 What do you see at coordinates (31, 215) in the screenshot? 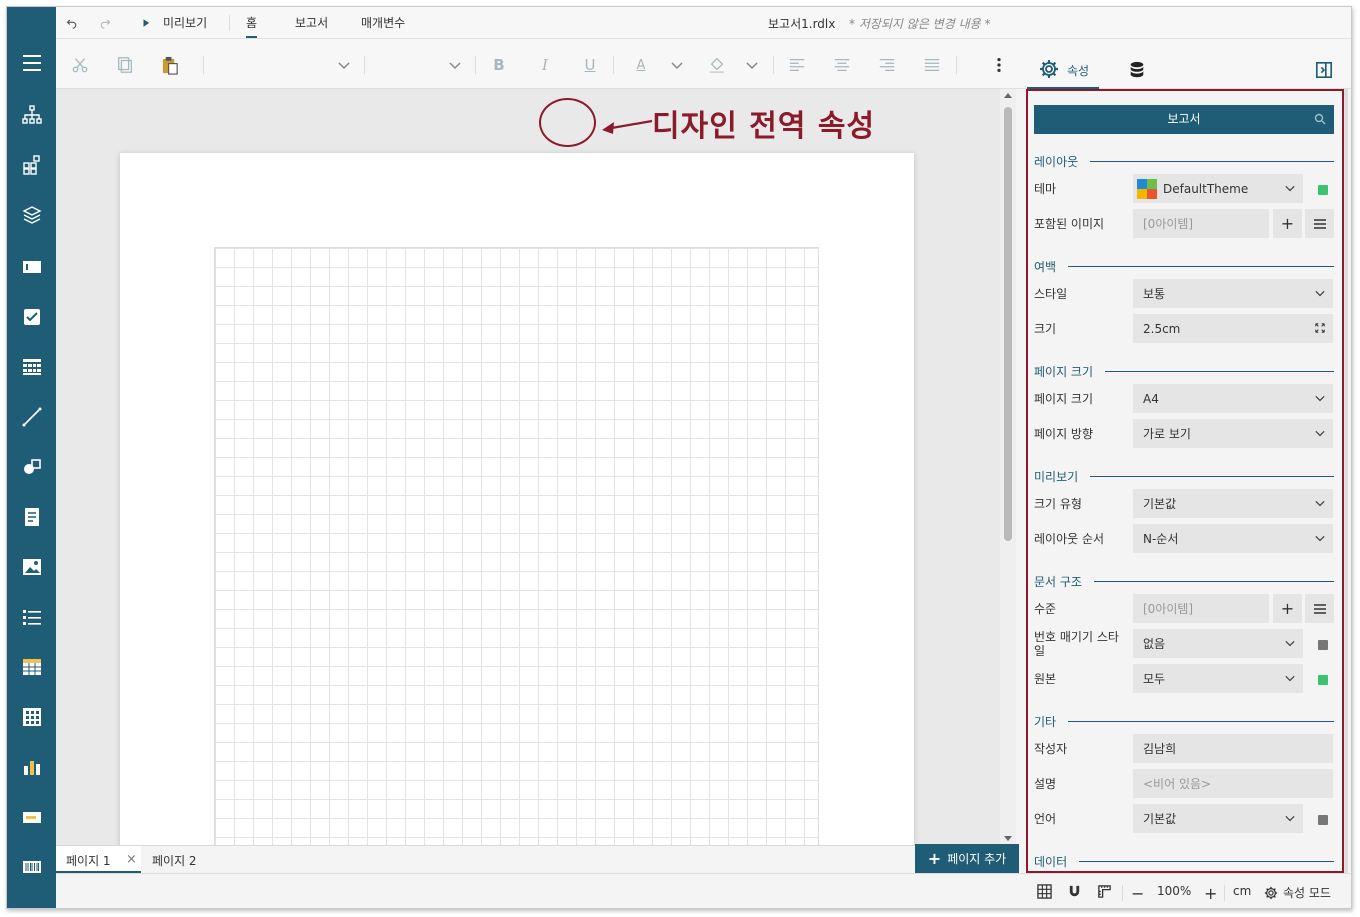
I see `layers-icon` at bounding box center [31, 215].